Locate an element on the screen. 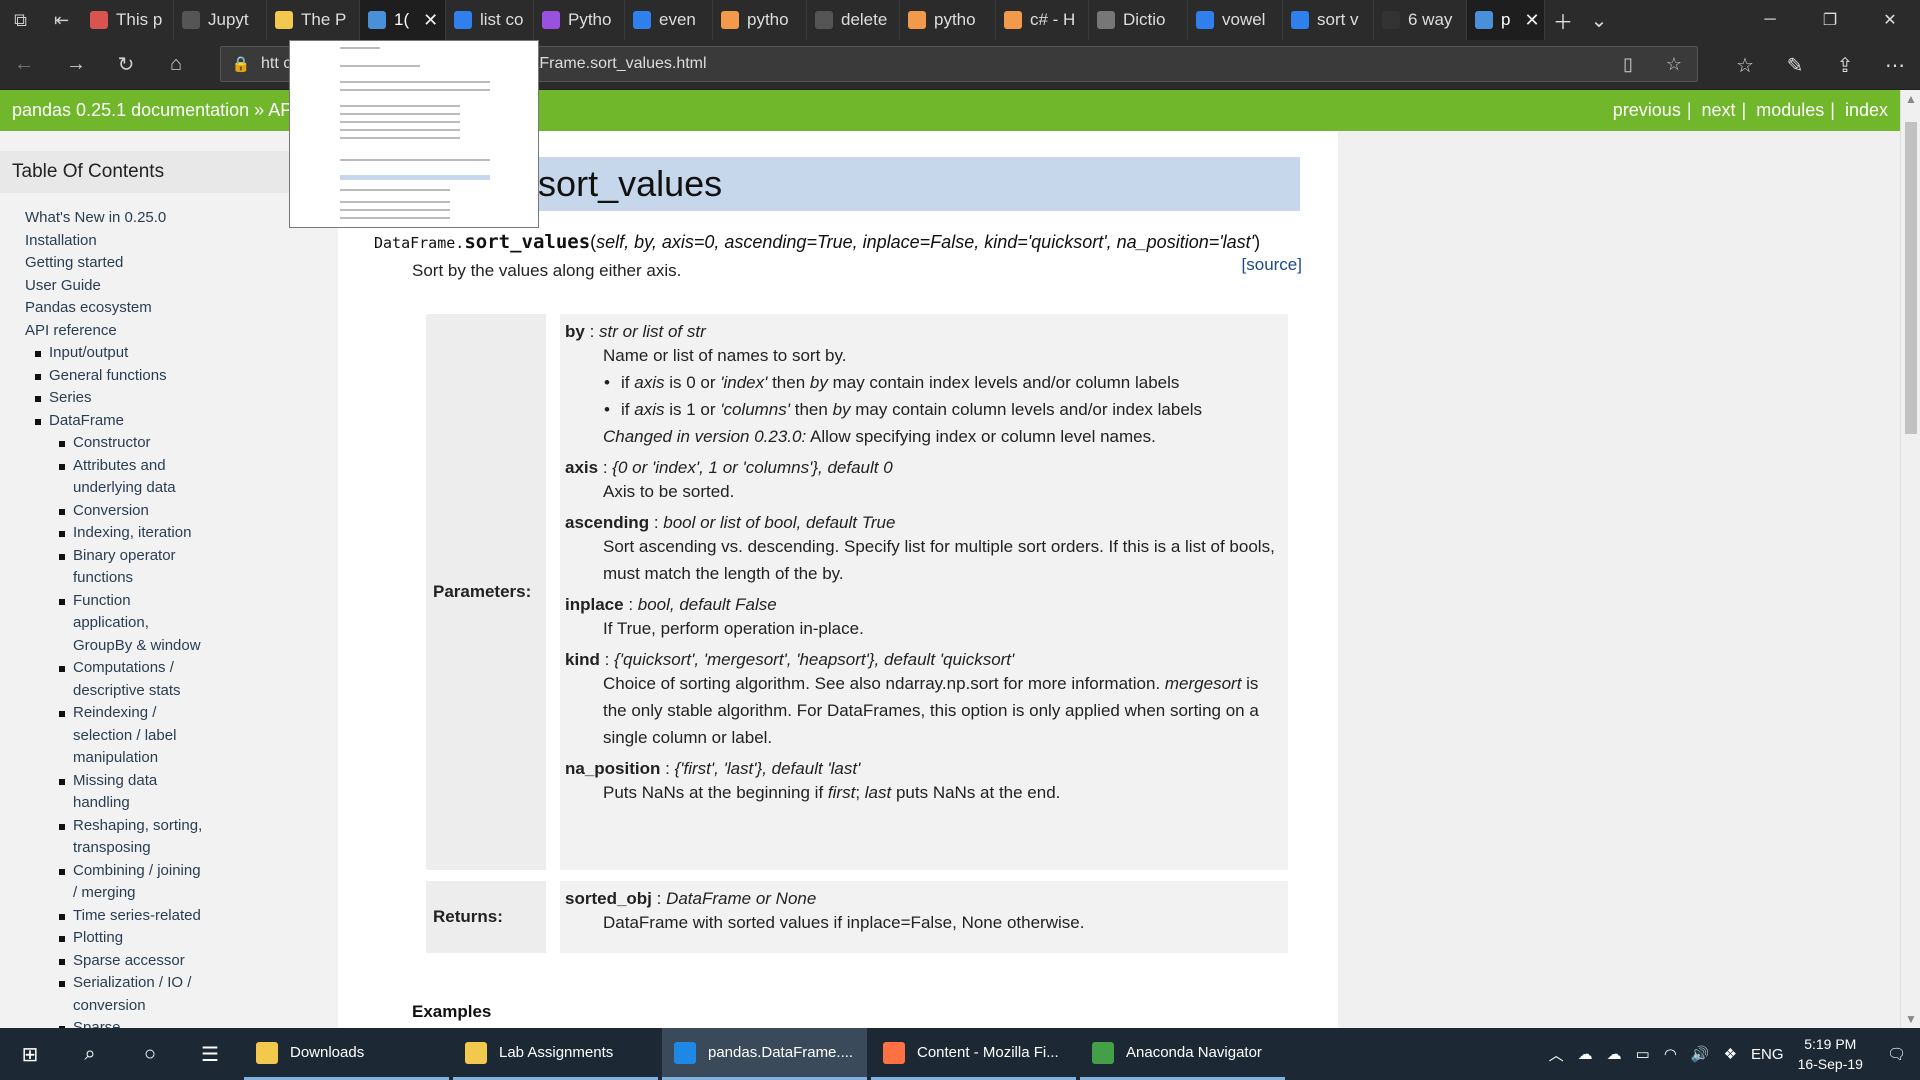  page-scrollbar: ▲ ▼ is located at coordinates (1910, 559).